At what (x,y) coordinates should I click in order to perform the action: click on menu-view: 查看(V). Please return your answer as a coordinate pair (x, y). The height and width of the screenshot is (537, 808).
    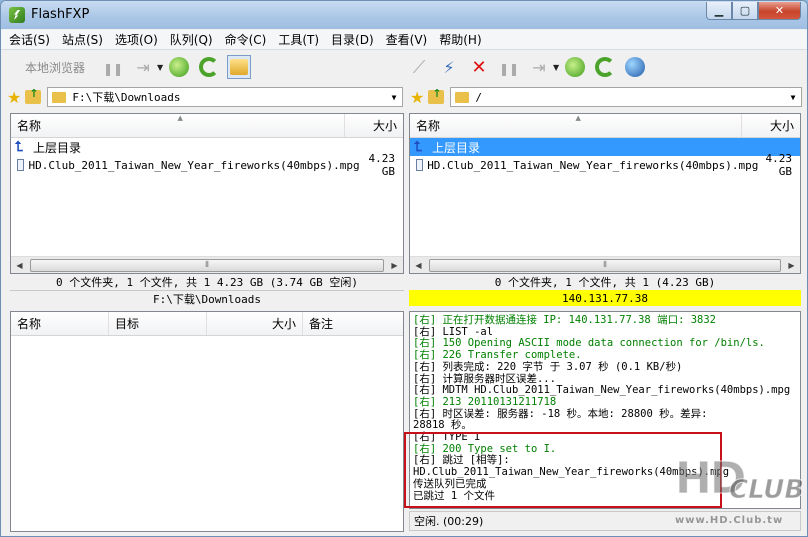
    Looking at the image, I should click on (407, 39).